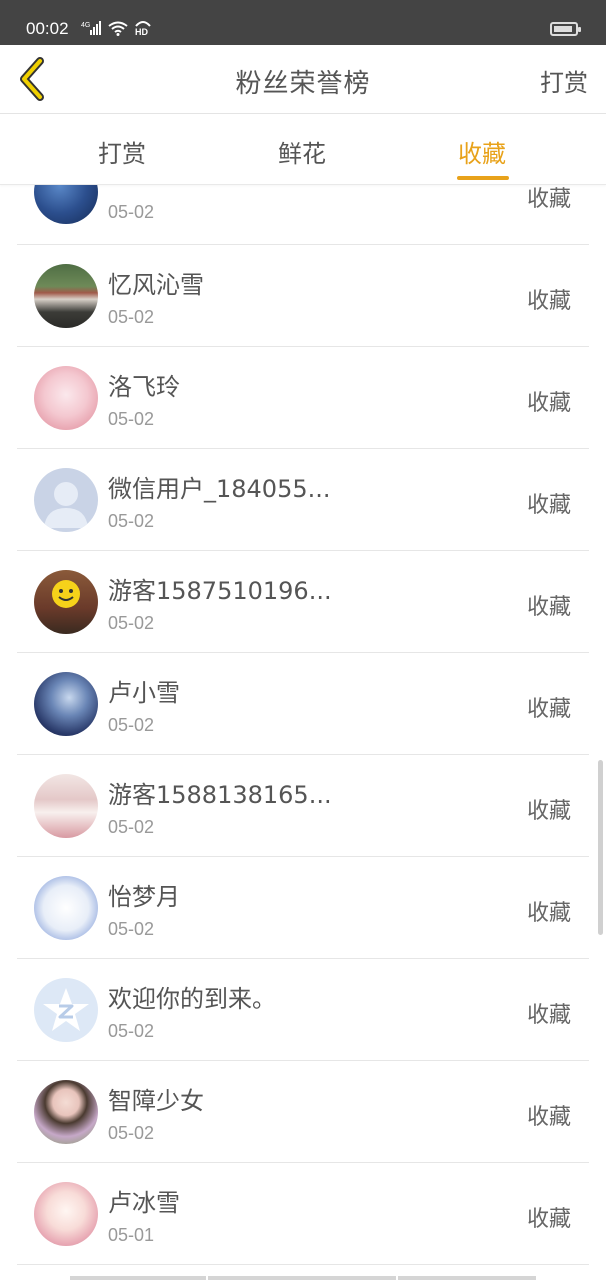 This screenshot has width=606, height=1280. I want to click on fan-name: 智障少女, so click(156, 1101).